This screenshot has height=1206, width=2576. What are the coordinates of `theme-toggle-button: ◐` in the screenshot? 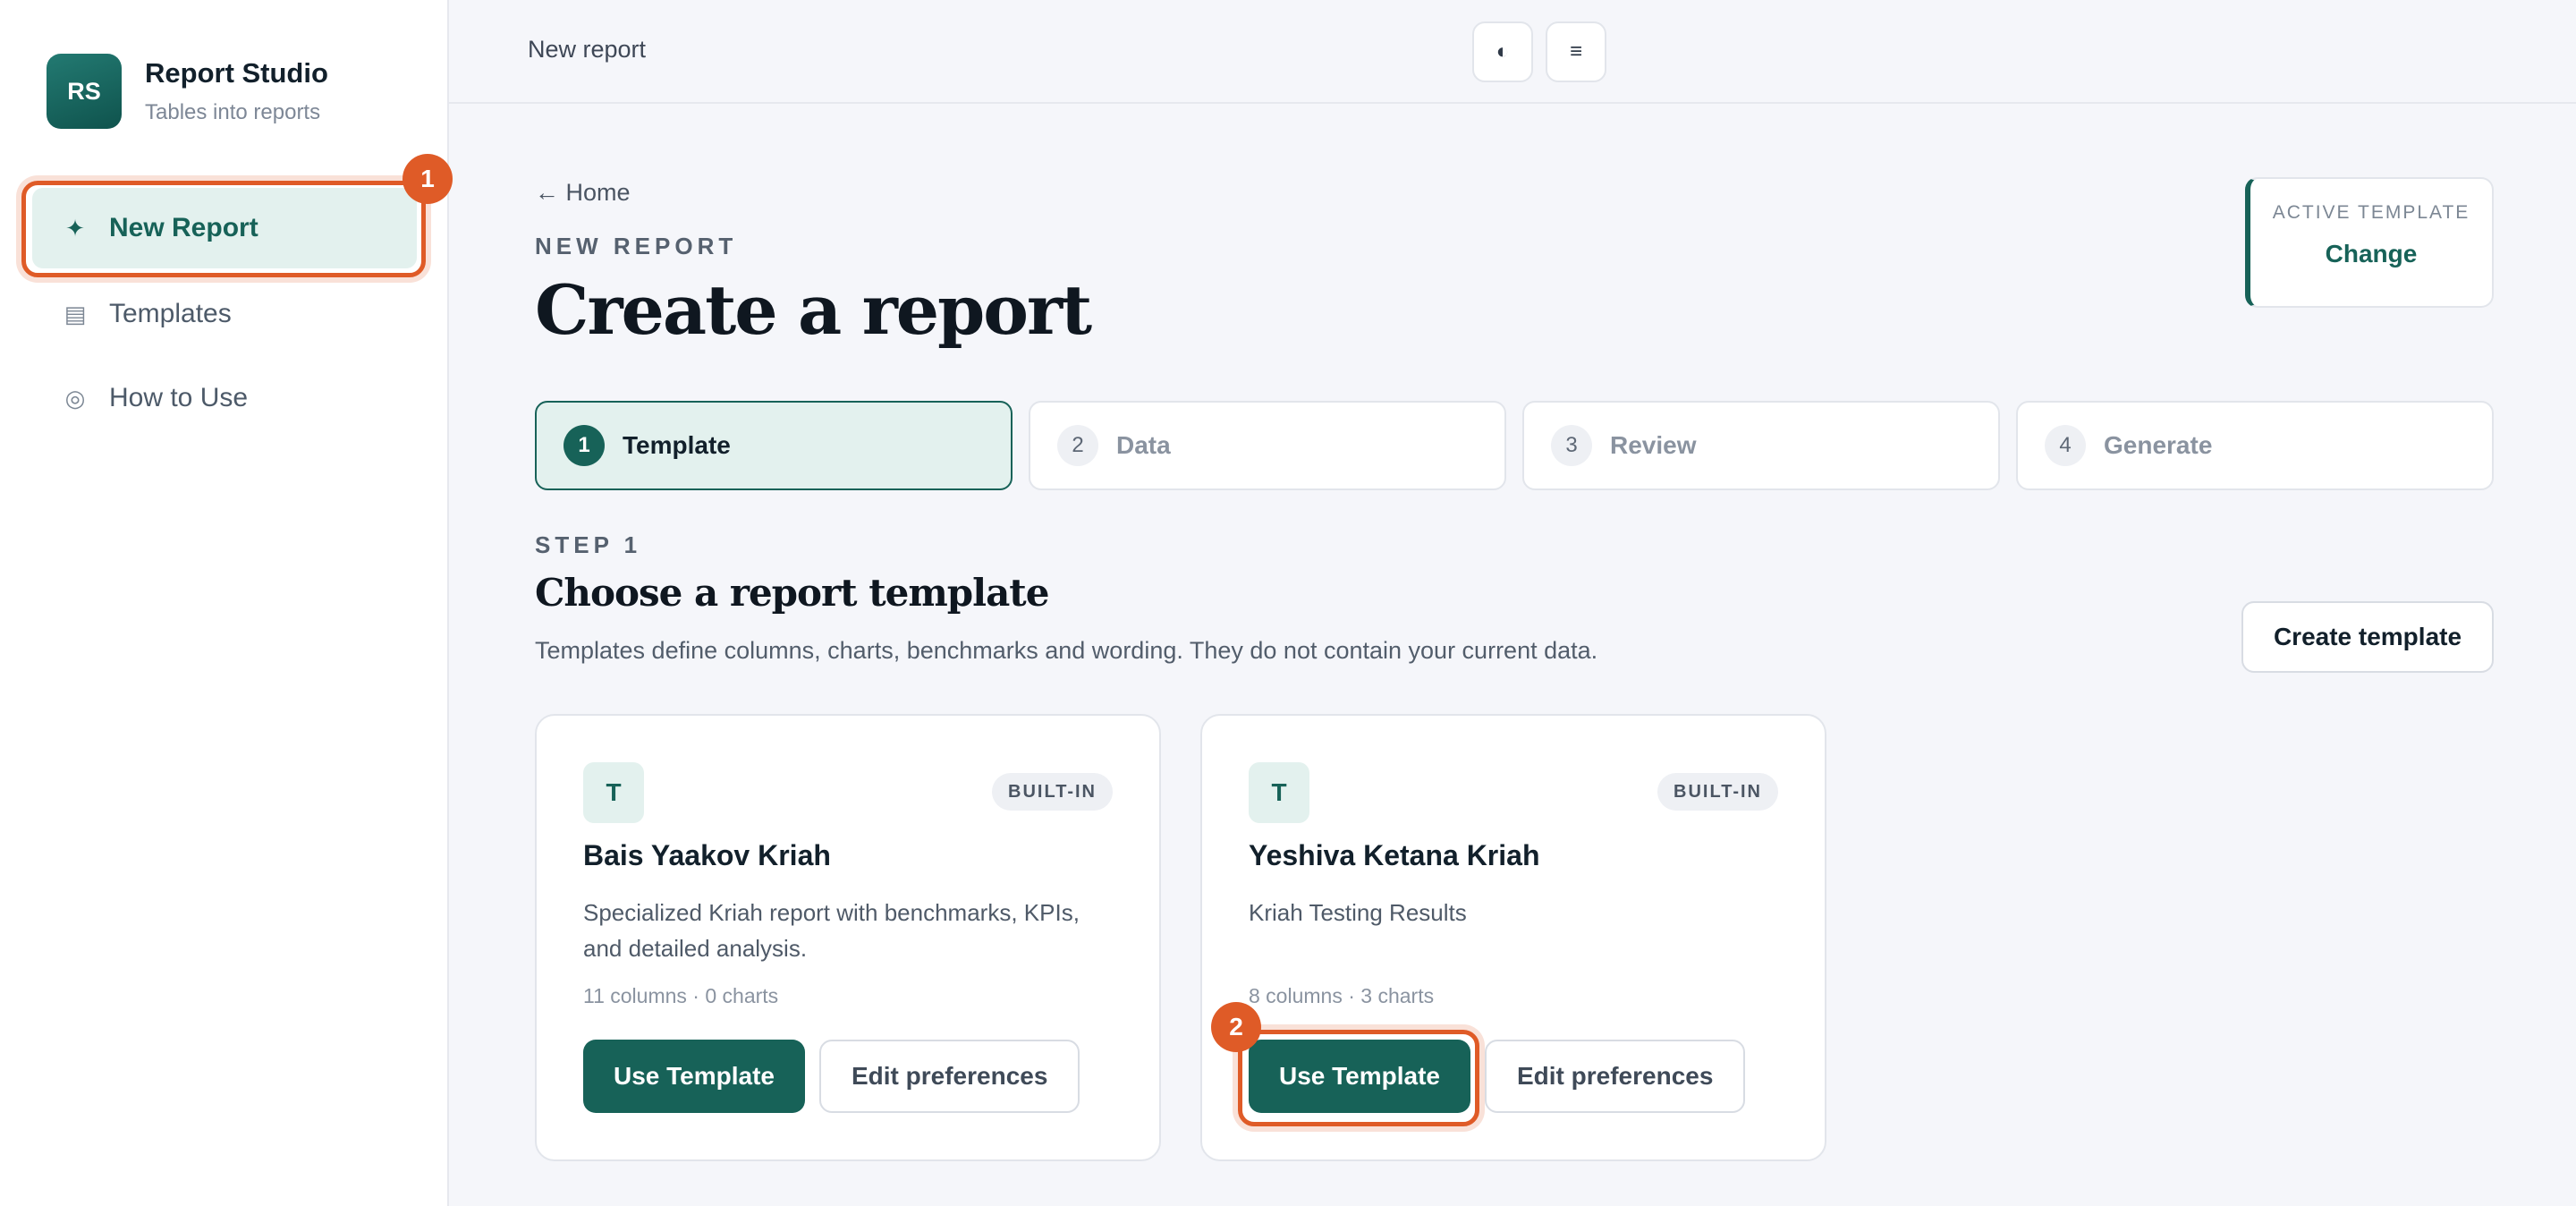 It's located at (1502, 51).